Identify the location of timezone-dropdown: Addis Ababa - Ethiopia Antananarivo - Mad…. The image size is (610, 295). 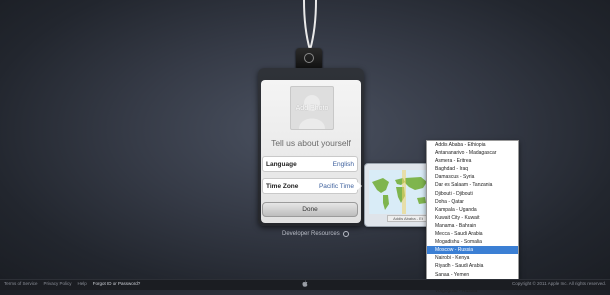
(472, 217).